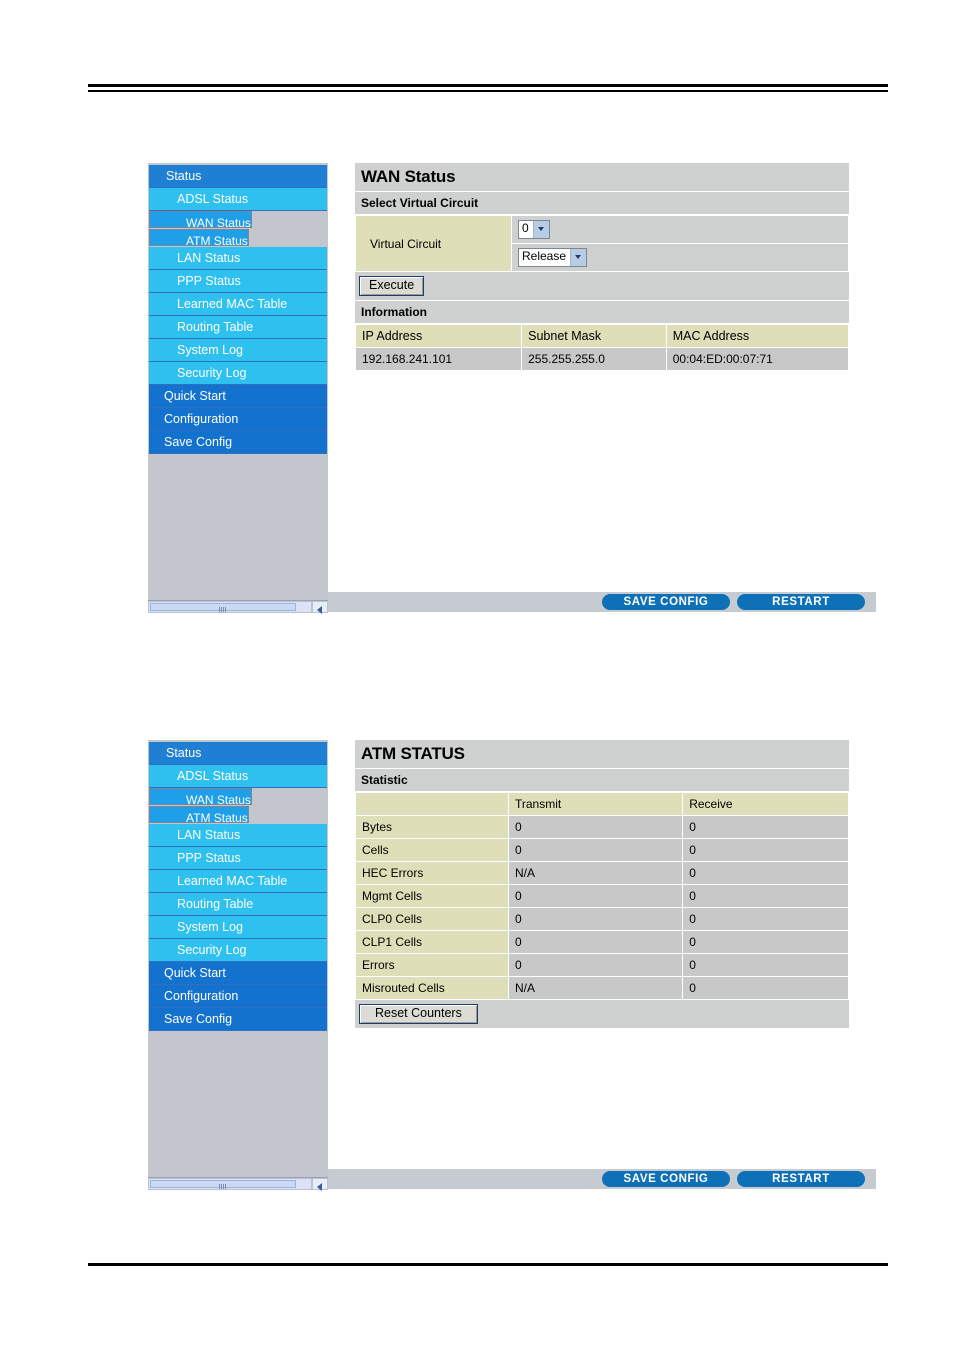  I want to click on action-selected-value: Release, so click(544, 256).